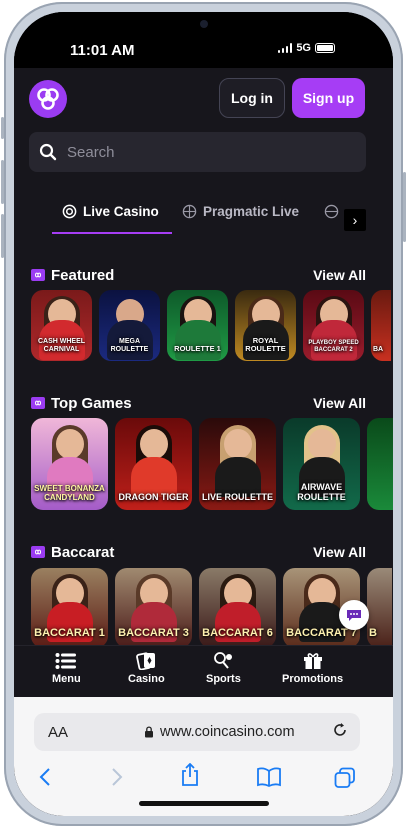 This screenshot has height=828, width=407. I want to click on reload-icon, so click(340, 732).